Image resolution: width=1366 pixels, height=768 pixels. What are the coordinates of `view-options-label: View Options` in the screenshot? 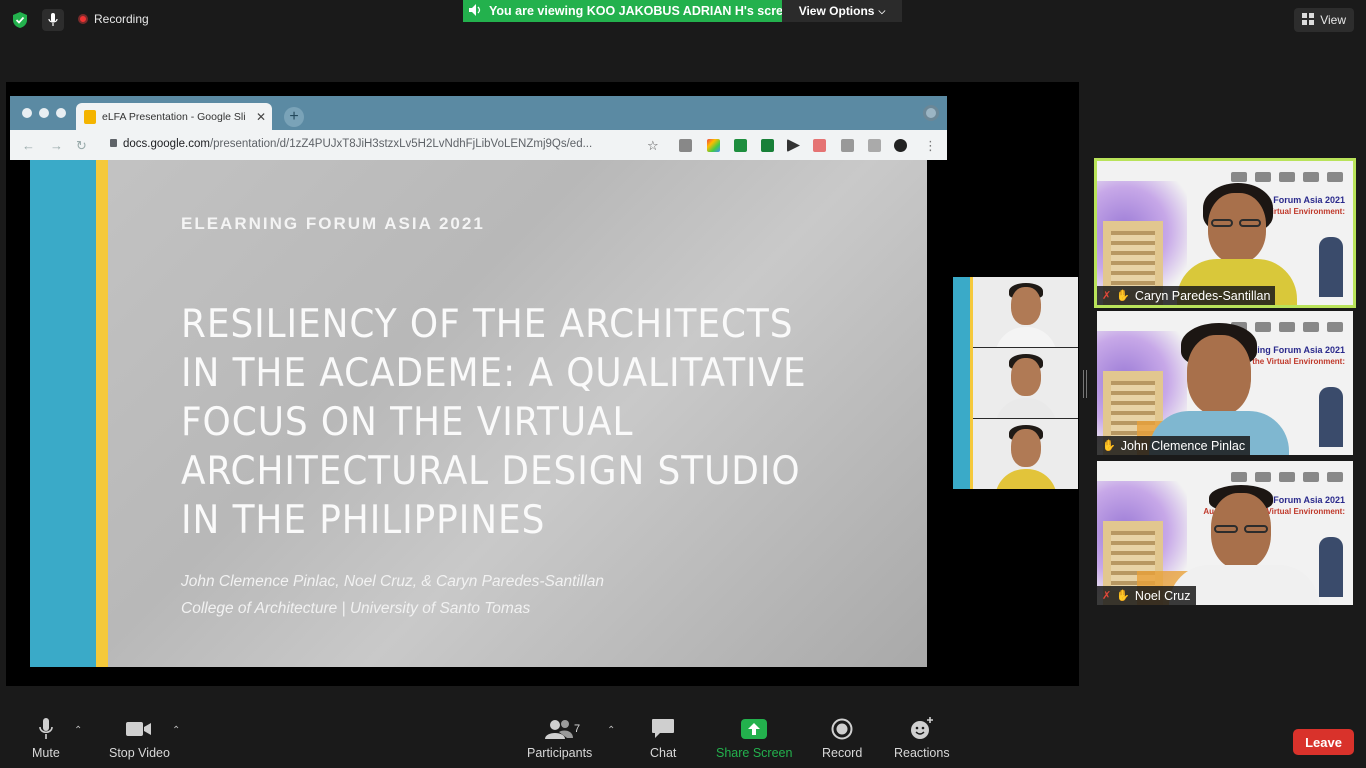 It's located at (836, 11).